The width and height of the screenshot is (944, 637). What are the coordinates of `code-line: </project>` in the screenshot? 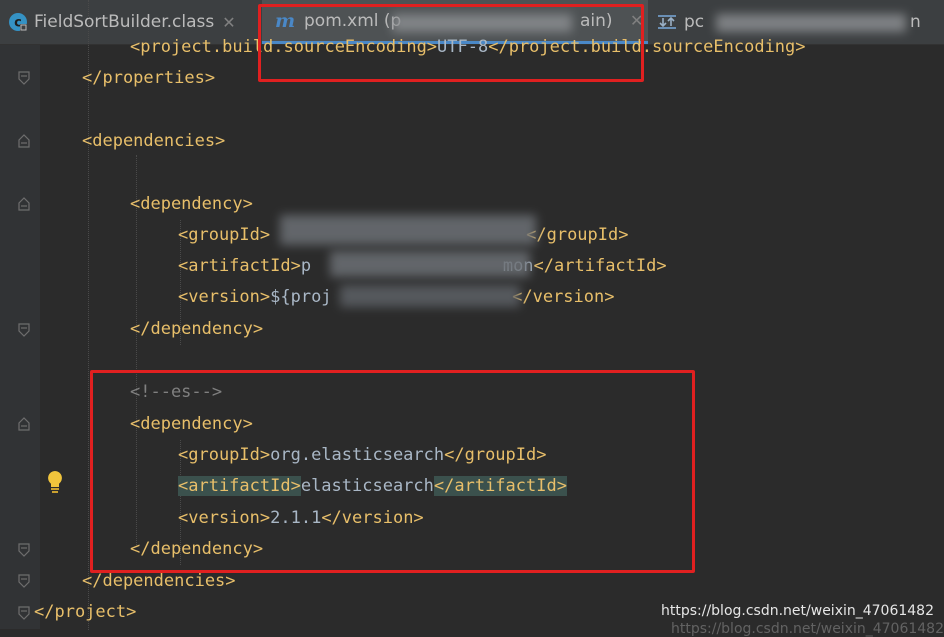 It's located at (85, 612).